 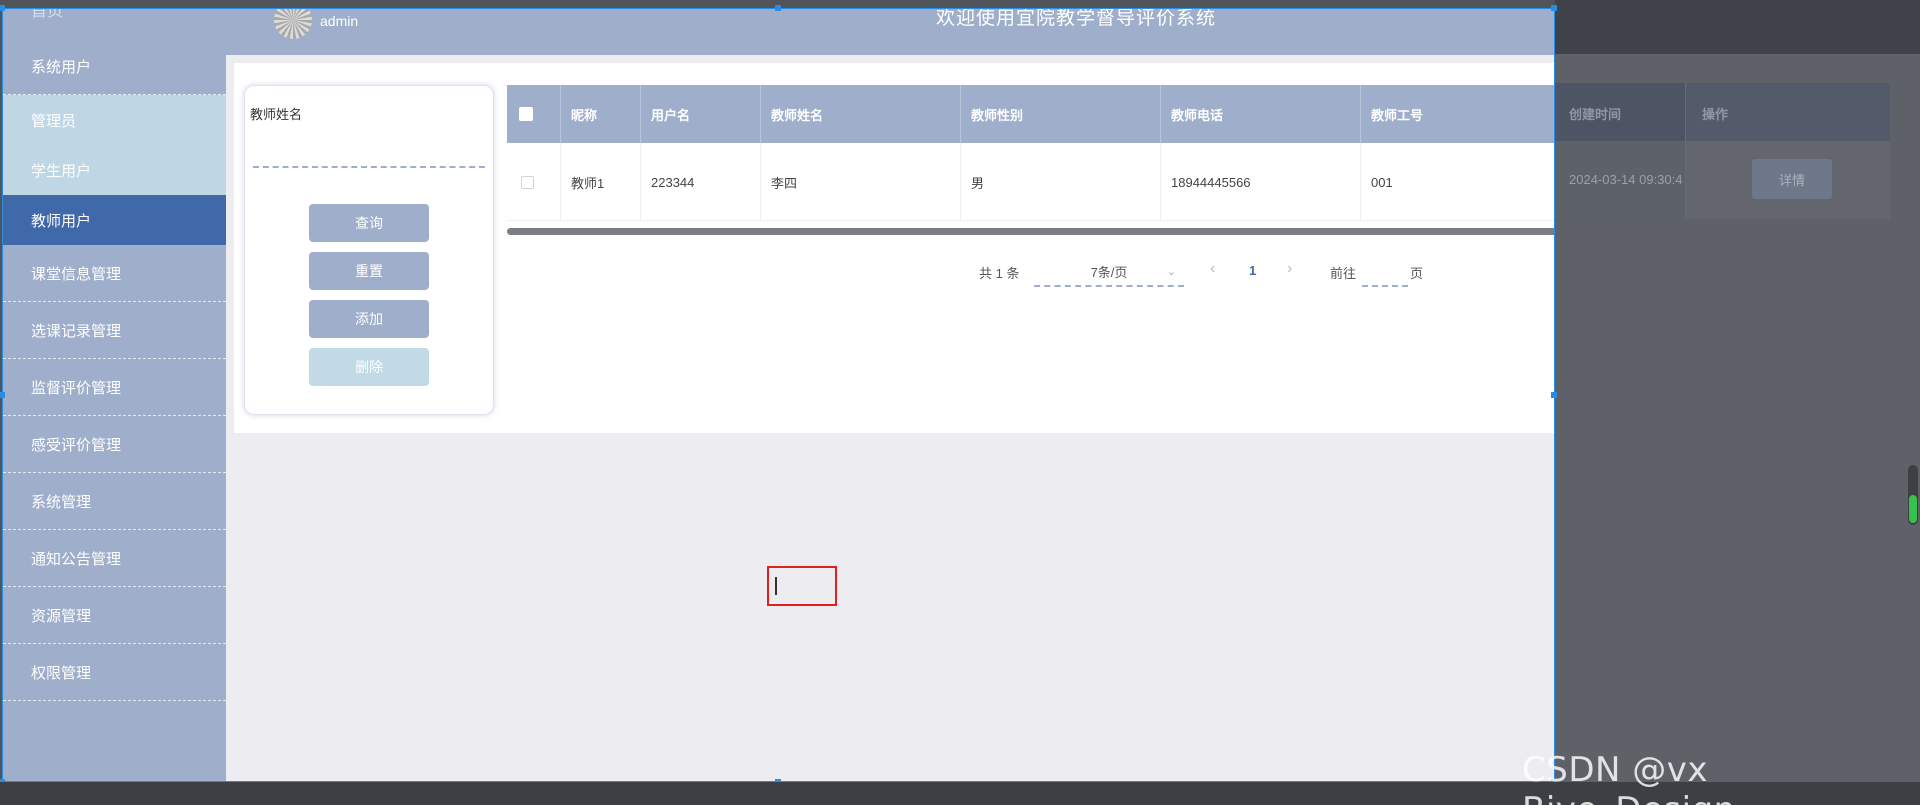 I want to click on sidebar-item-class-info: 课堂信息管理, so click(x=114, y=273).